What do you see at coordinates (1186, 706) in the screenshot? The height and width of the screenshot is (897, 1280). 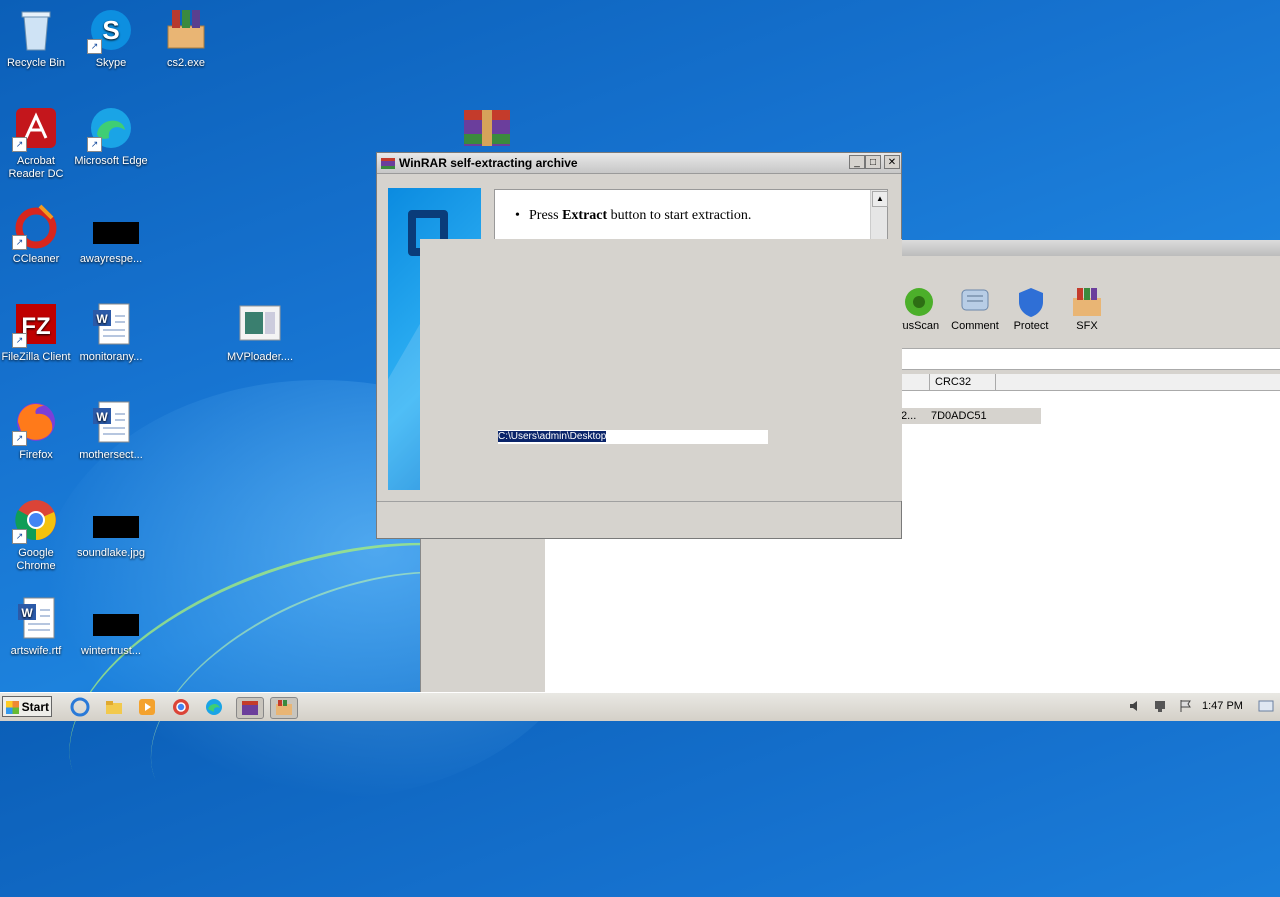 I see `action-center-flag-icon` at bounding box center [1186, 706].